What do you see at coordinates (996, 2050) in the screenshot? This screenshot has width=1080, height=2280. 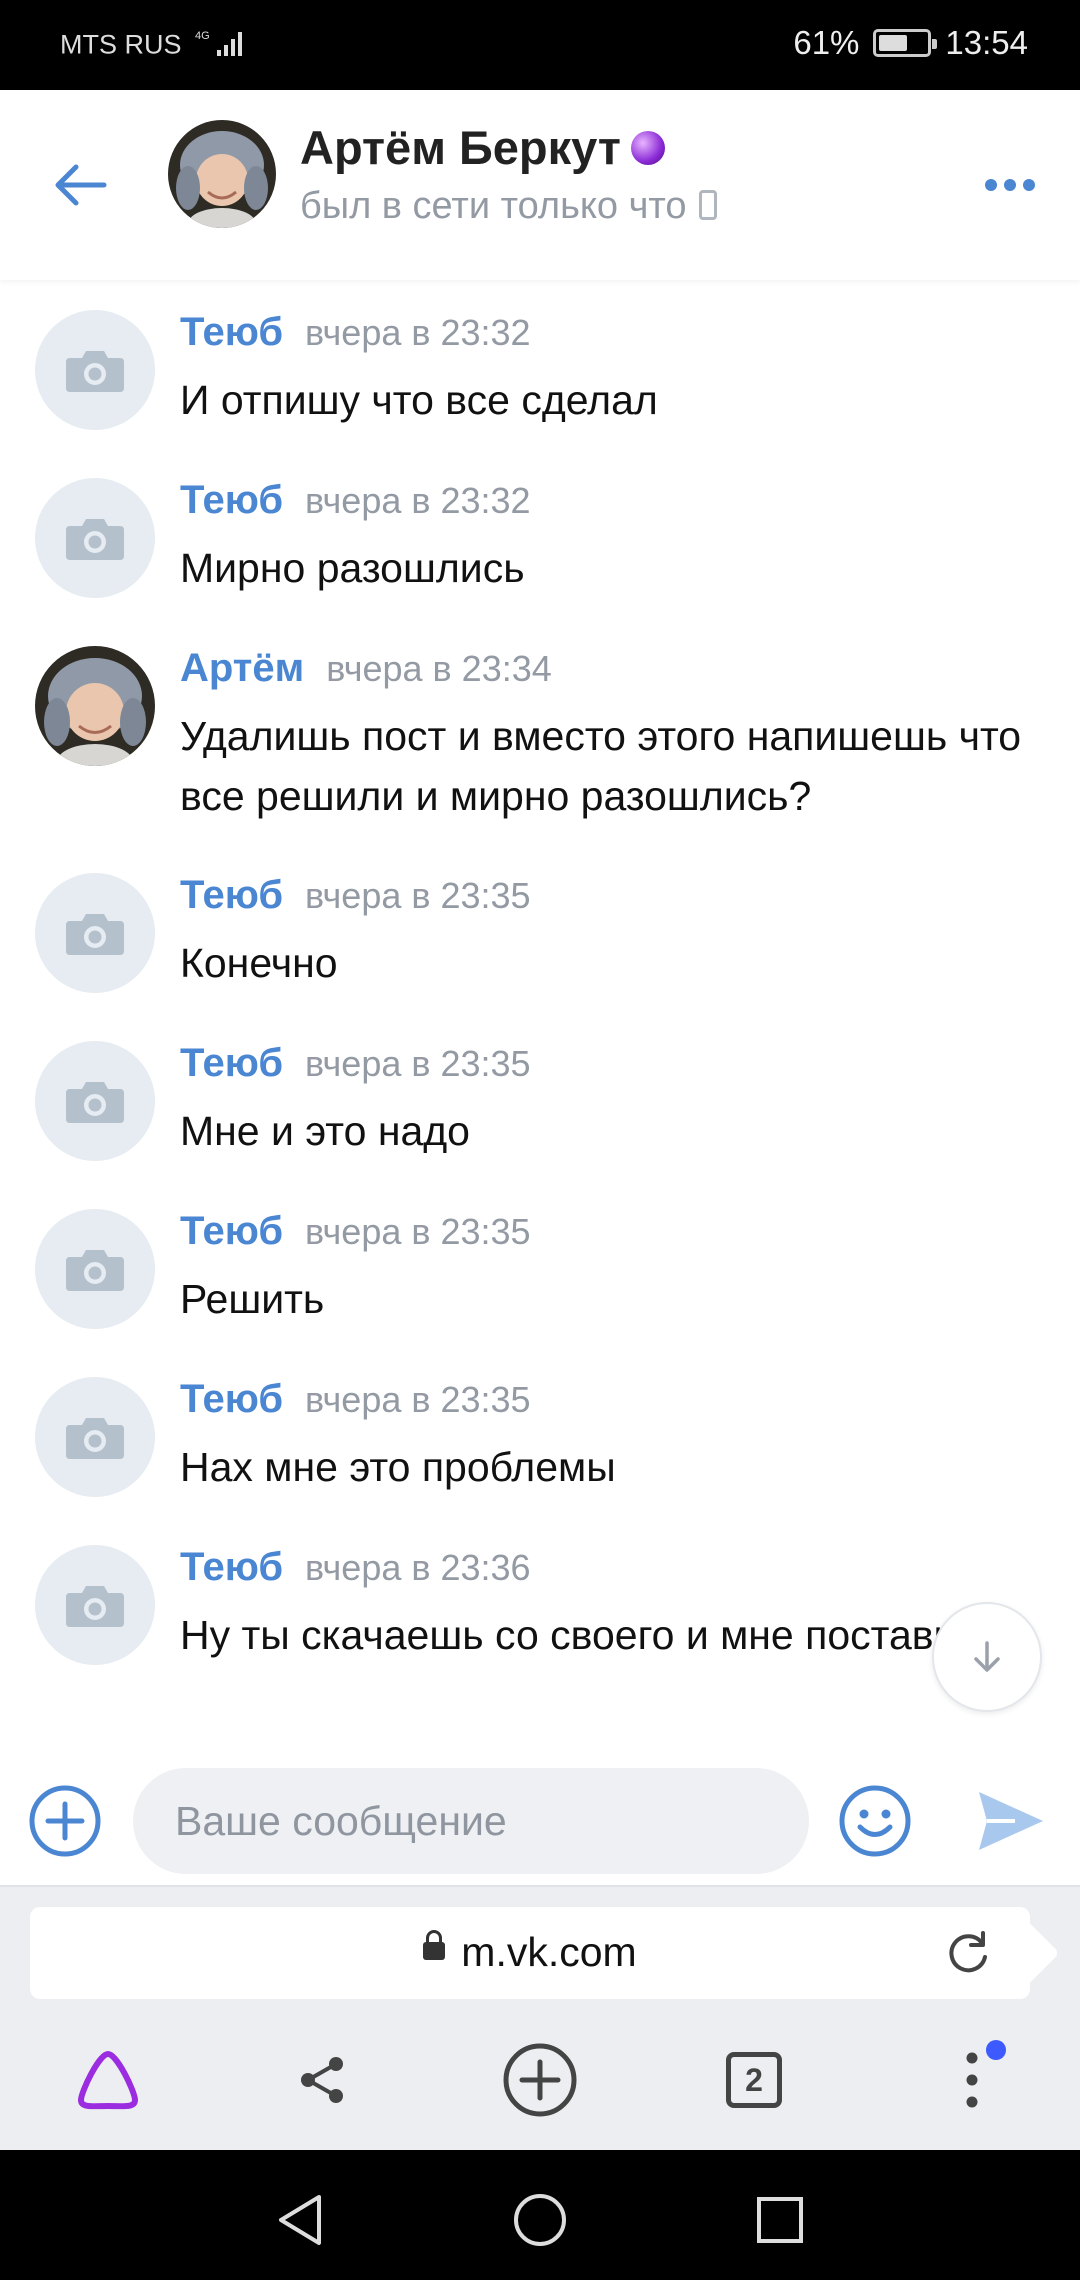 I see `notification-dot` at bounding box center [996, 2050].